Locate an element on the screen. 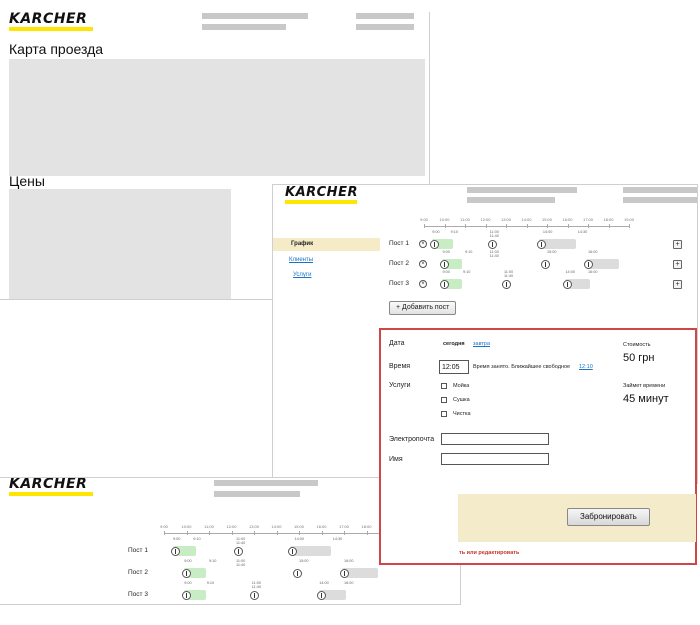 The image size is (700, 625). nav-item-schedule: График is located at coordinates (326, 244).